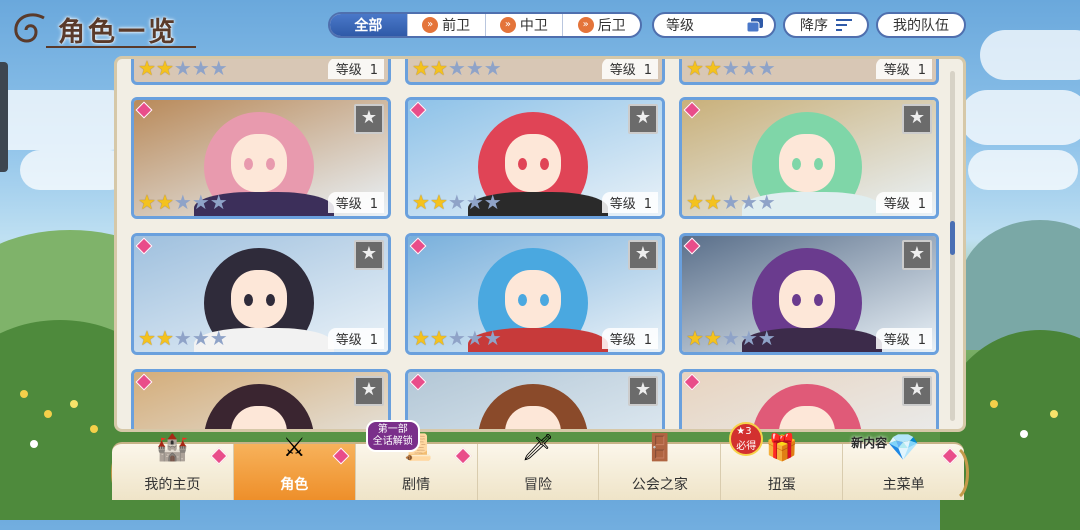 This screenshot has height=530, width=1080. Describe the element at coordinates (903, 485) in the screenshot. I see `nav-label: 主菜单` at that location.